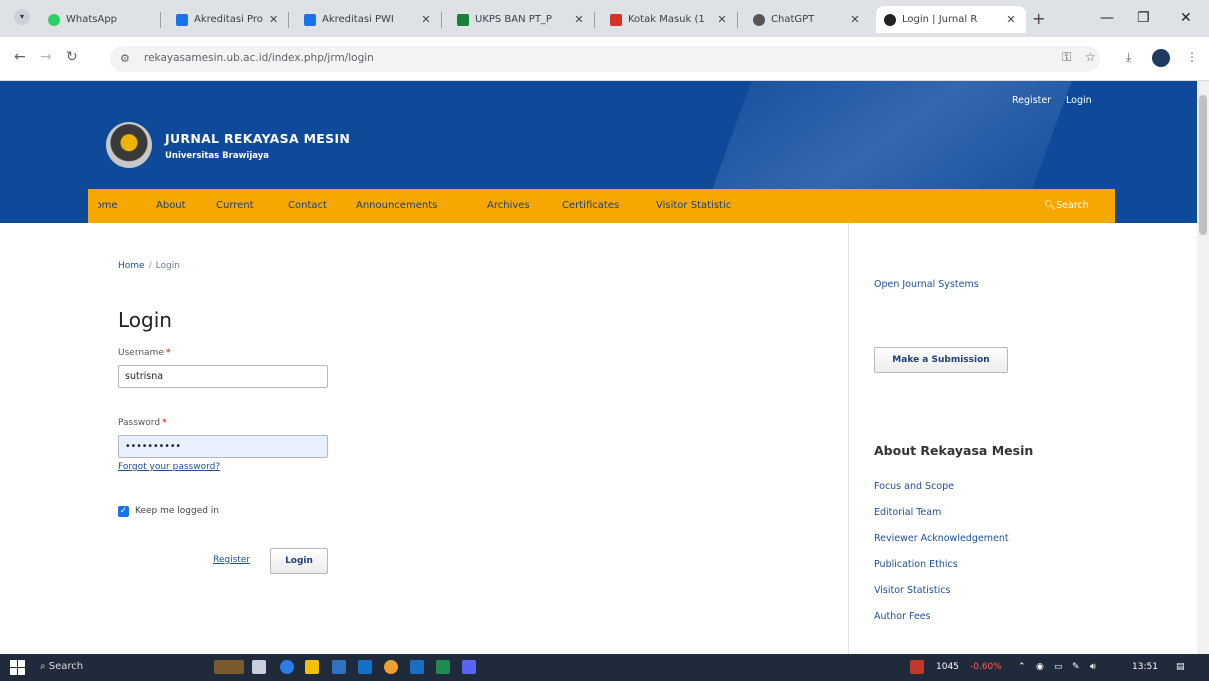 Image resolution: width=1209 pixels, height=681 pixels. I want to click on bookmark-star-icon: ☆, so click(1090, 57).